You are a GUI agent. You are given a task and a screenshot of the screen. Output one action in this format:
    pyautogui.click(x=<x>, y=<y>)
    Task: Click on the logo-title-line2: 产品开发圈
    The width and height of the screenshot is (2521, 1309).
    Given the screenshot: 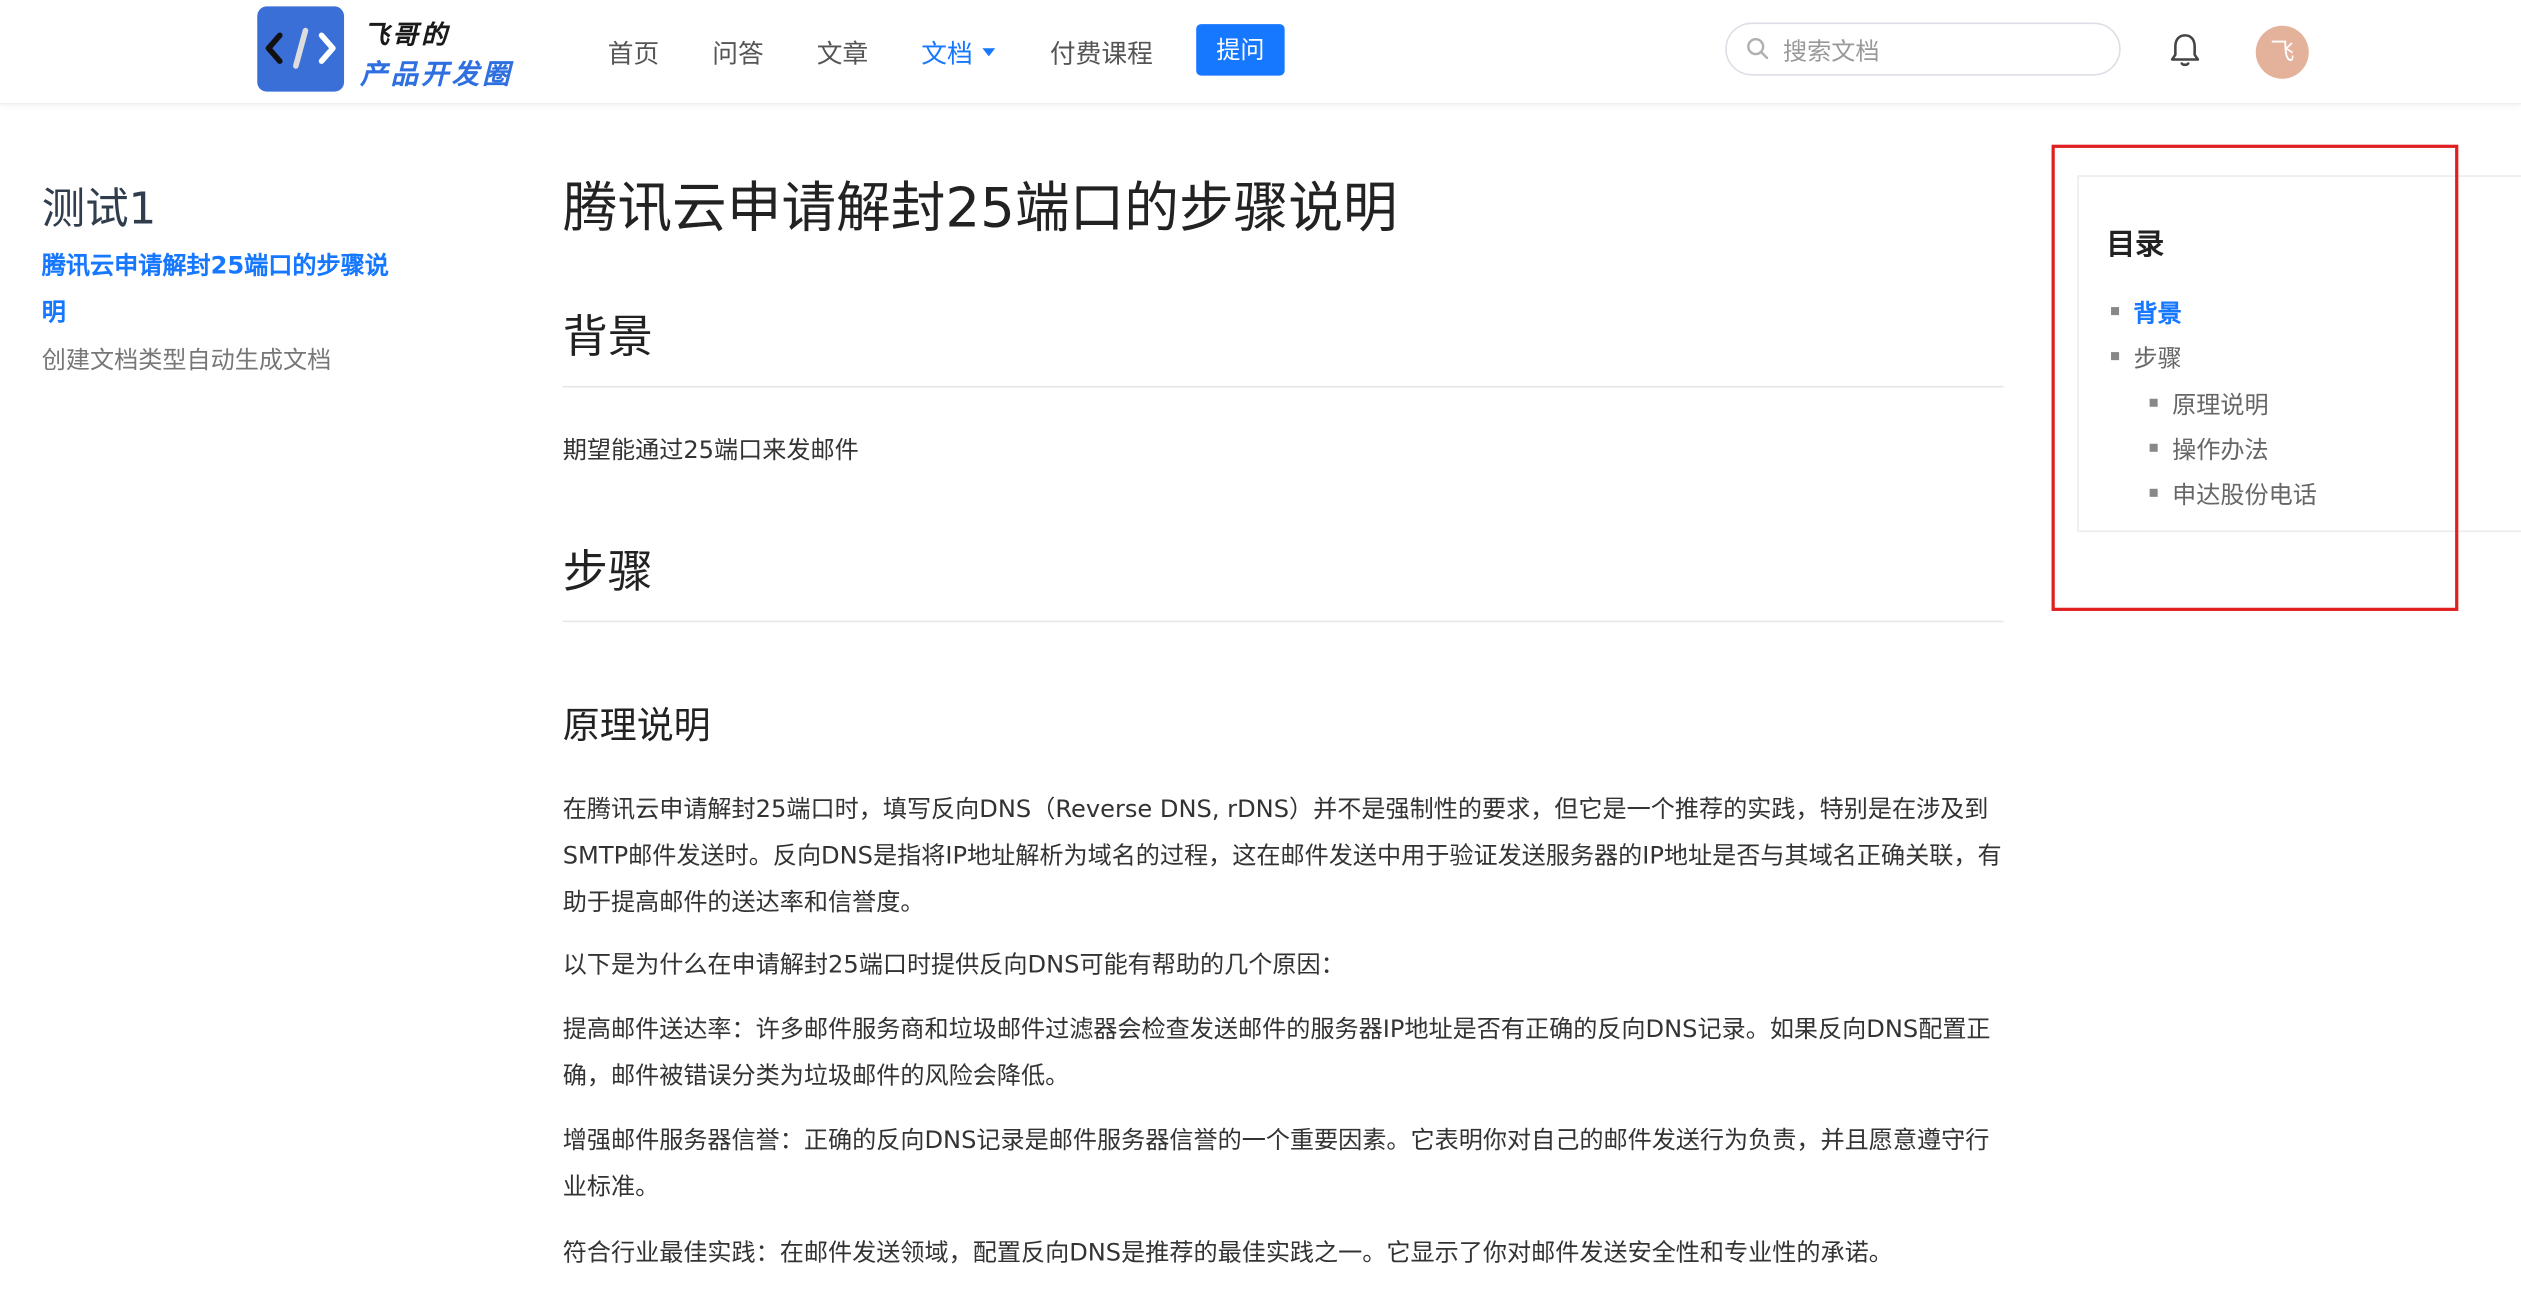 What is the action you would take?
    pyautogui.click(x=436, y=75)
    